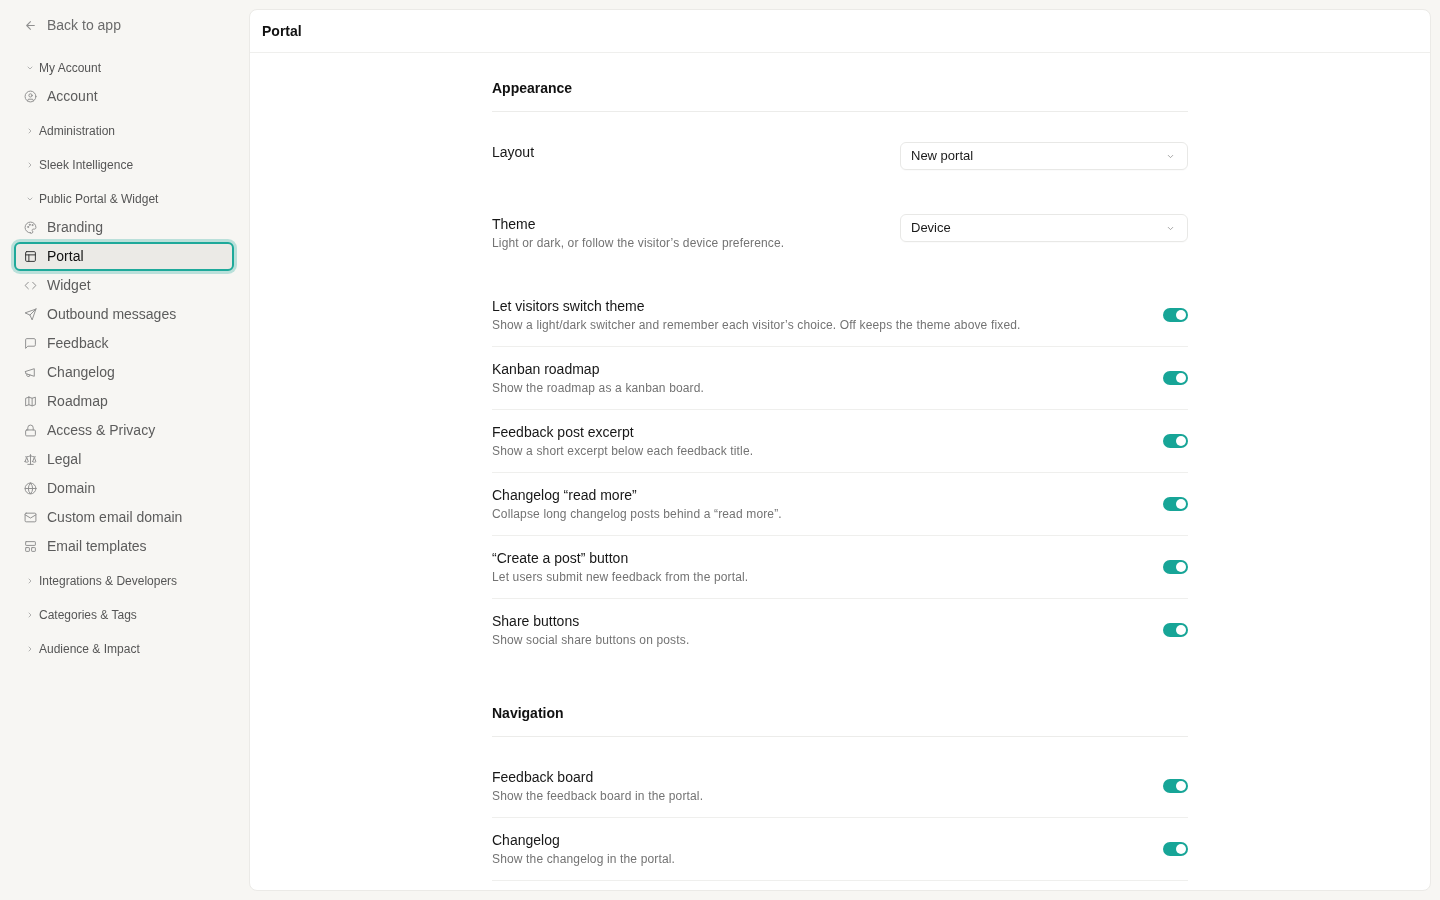  What do you see at coordinates (124, 25) in the screenshot?
I see `back-link: Back to app` at bounding box center [124, 25].